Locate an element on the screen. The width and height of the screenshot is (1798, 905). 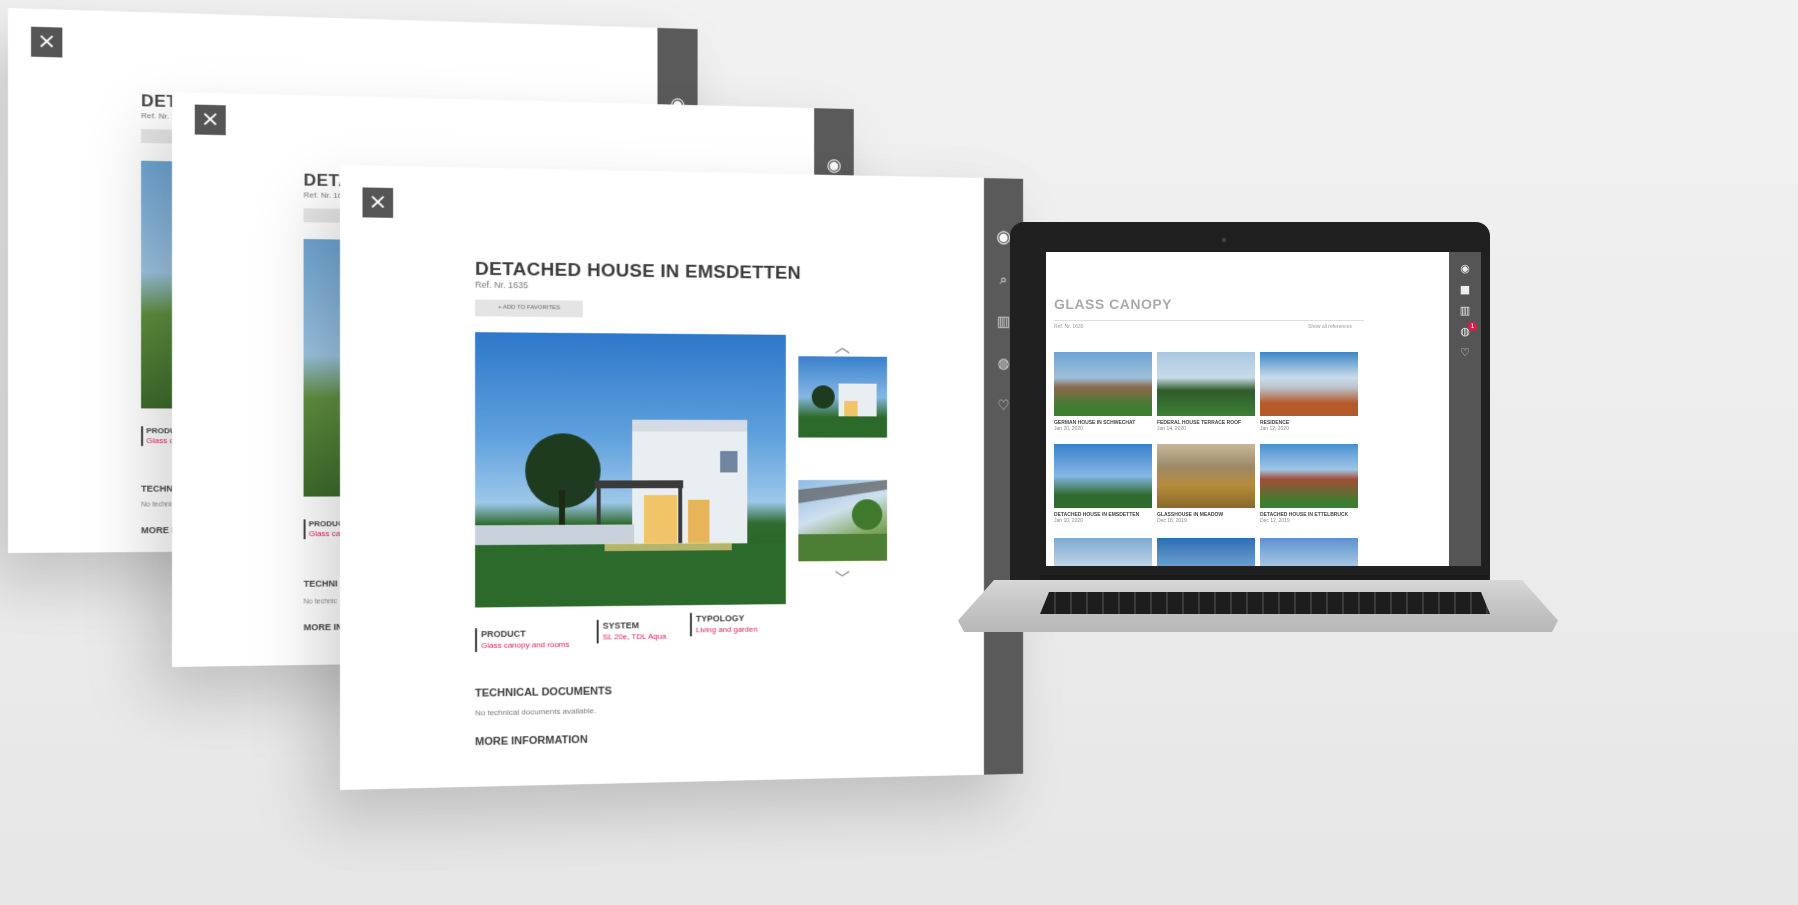
divider is located at coordinates (1209, 320).